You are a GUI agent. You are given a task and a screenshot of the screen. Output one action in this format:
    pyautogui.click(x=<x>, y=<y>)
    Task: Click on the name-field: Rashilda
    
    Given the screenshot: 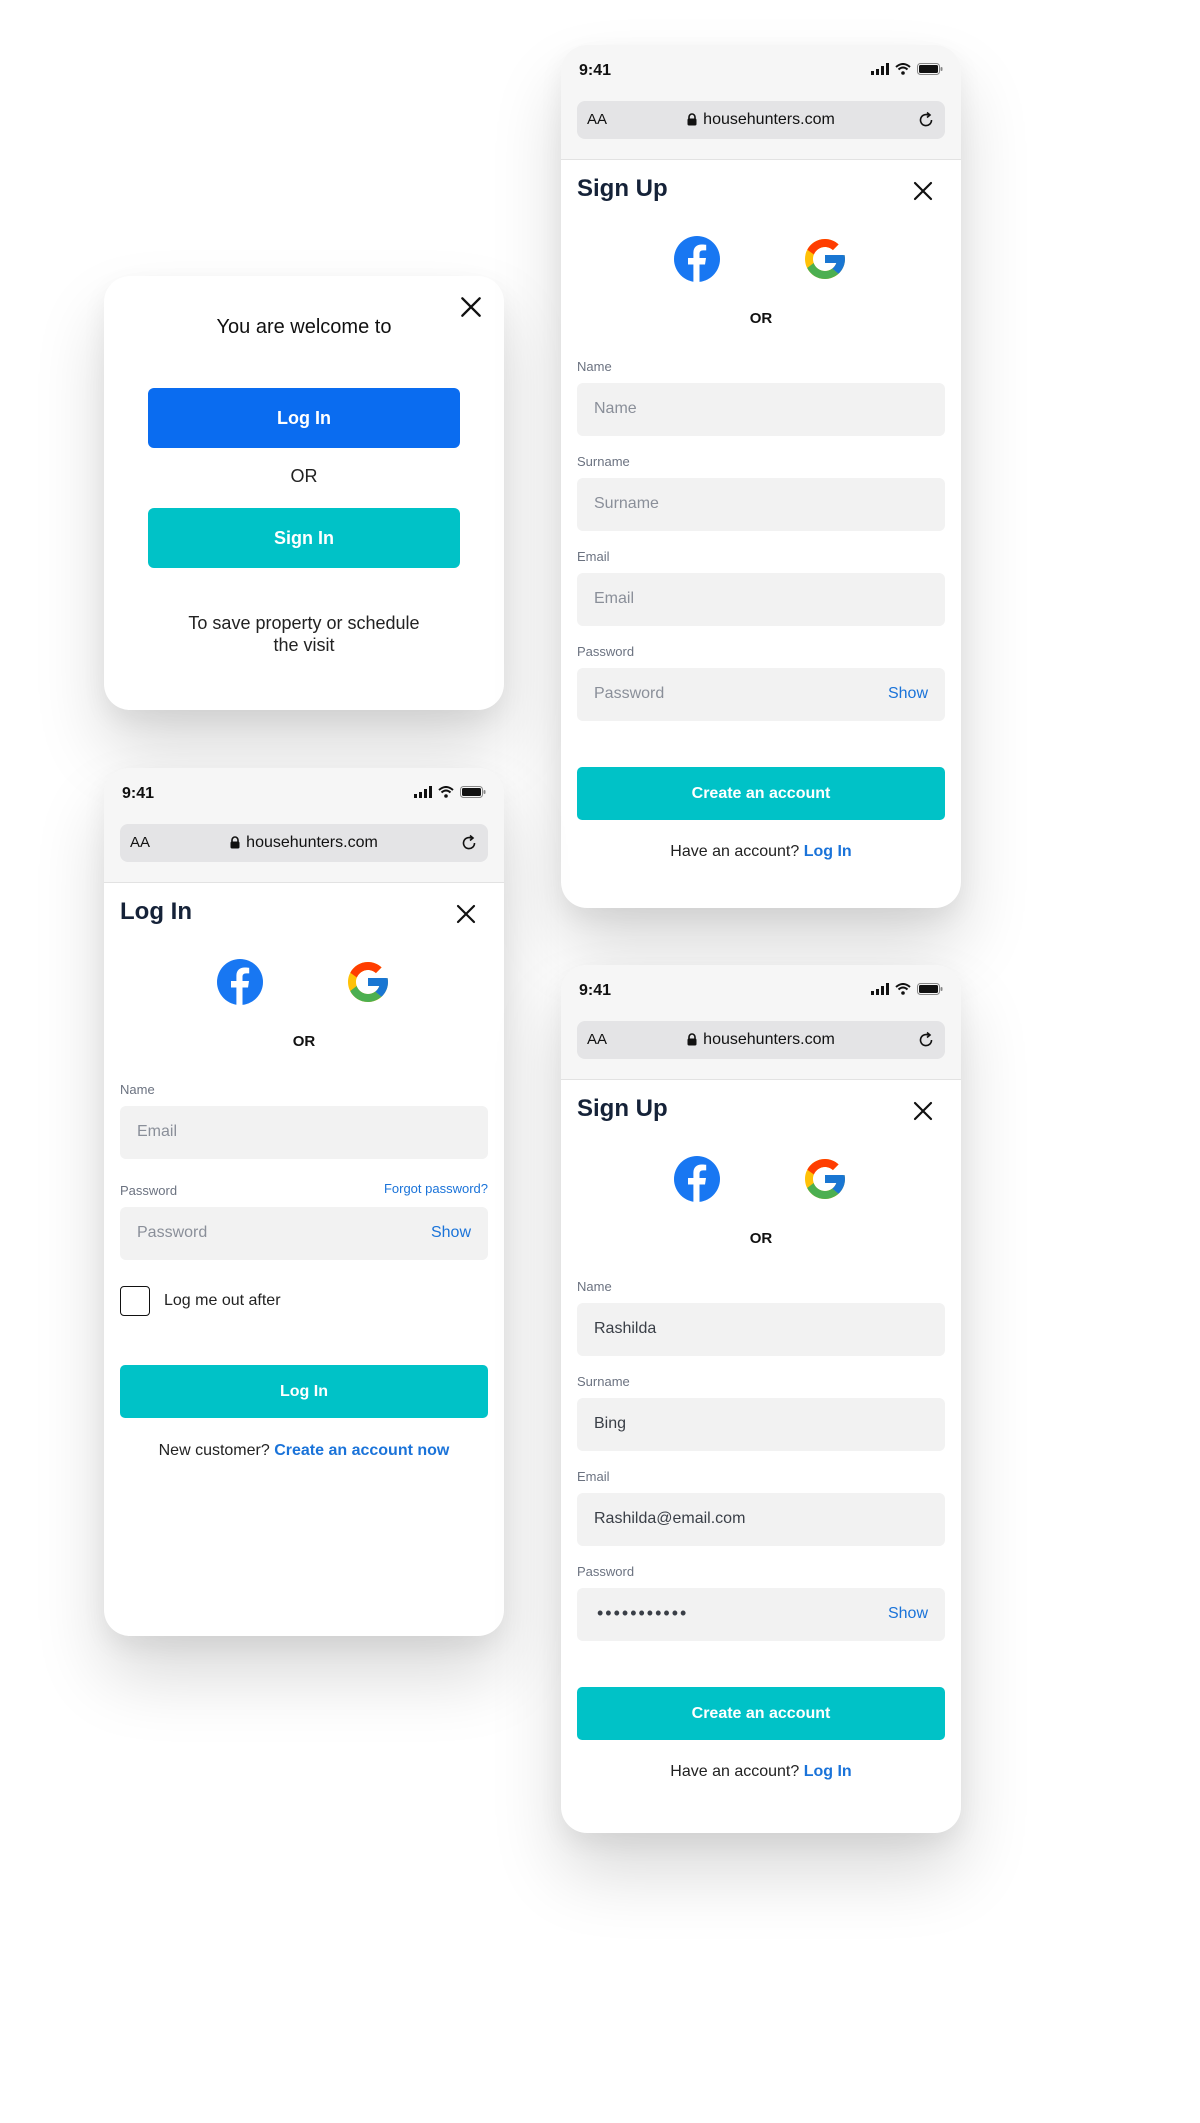 What is the action you would take?
    pyautogui.click(x=761, y=1329)
    